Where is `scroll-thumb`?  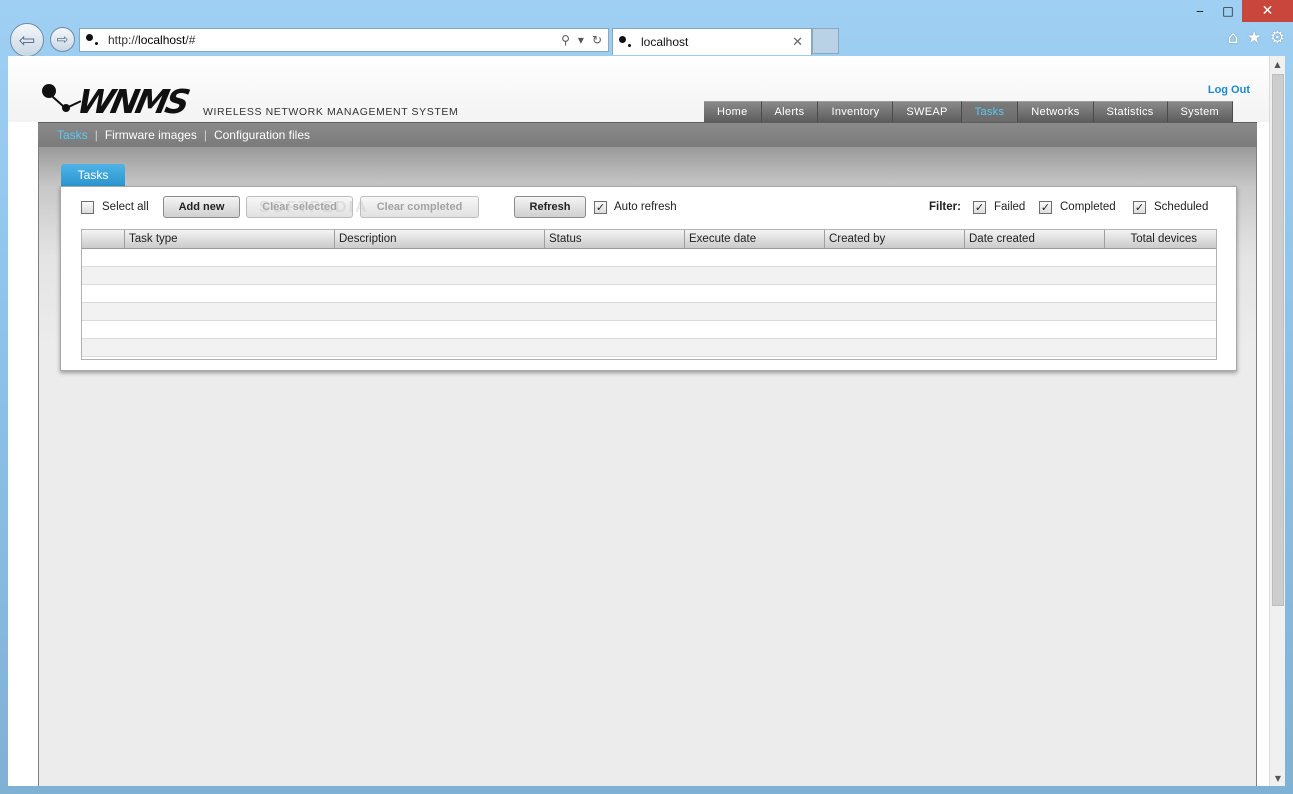
scroll-thumb is located at coordinates (1278, 340).